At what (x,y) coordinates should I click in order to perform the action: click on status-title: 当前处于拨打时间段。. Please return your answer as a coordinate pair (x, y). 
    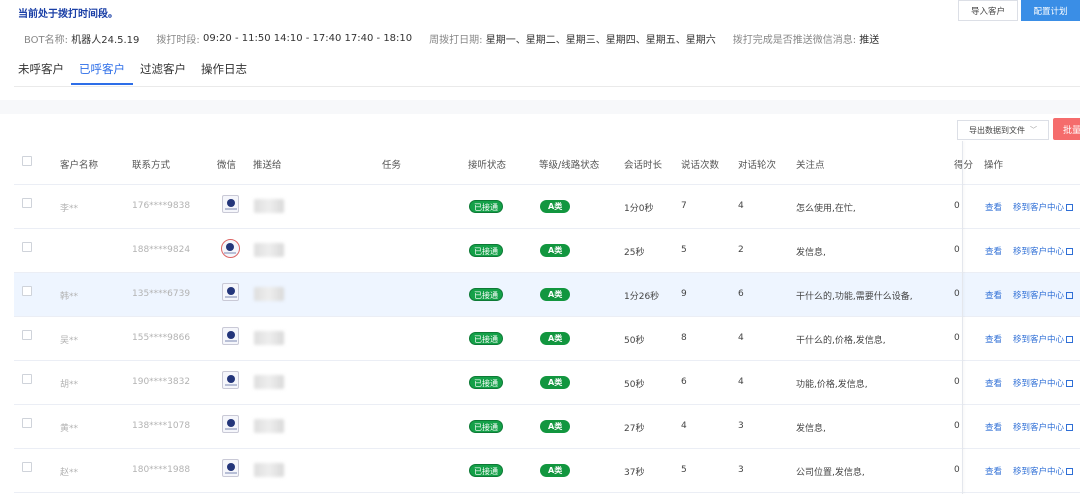
    Looking at the image, I should click on (68, 14).